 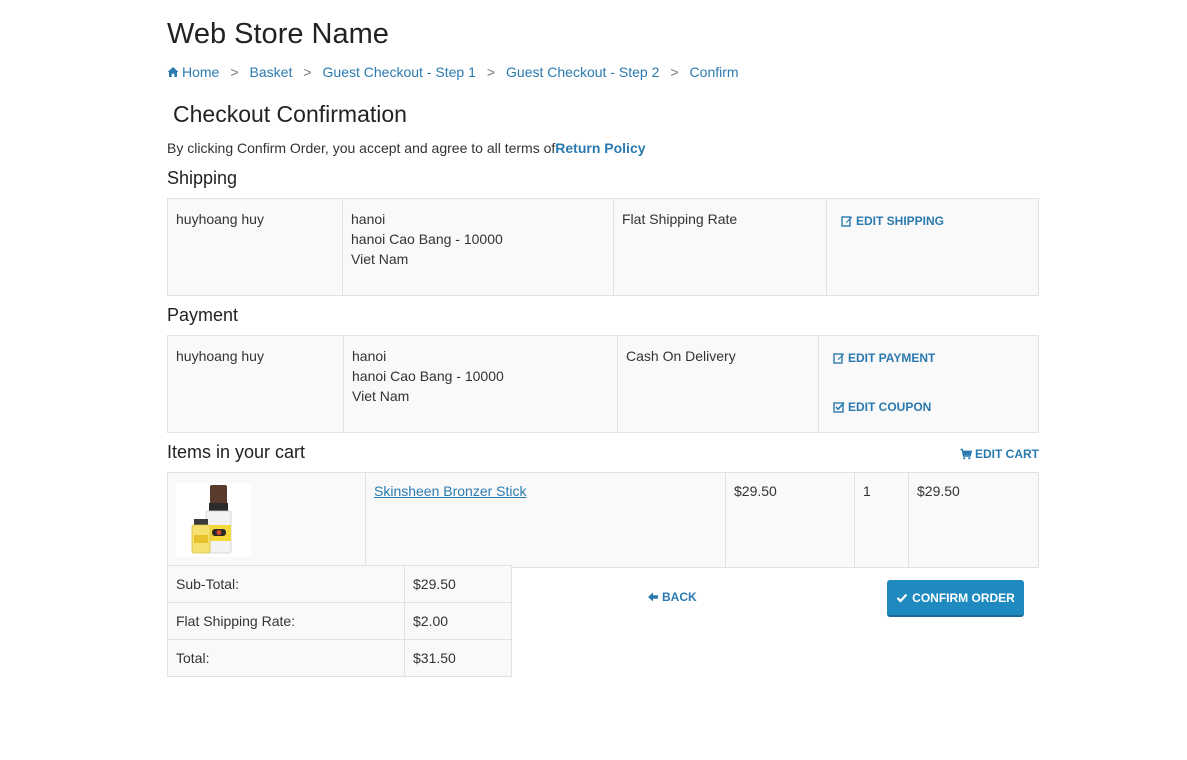 I want to click on edit-coupon-link: EDIT COUPON, so click(x=882, y=407).